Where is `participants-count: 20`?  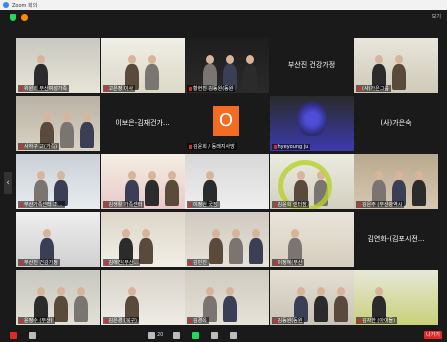
participants-count: 20 is located at coordinates (160, 335).